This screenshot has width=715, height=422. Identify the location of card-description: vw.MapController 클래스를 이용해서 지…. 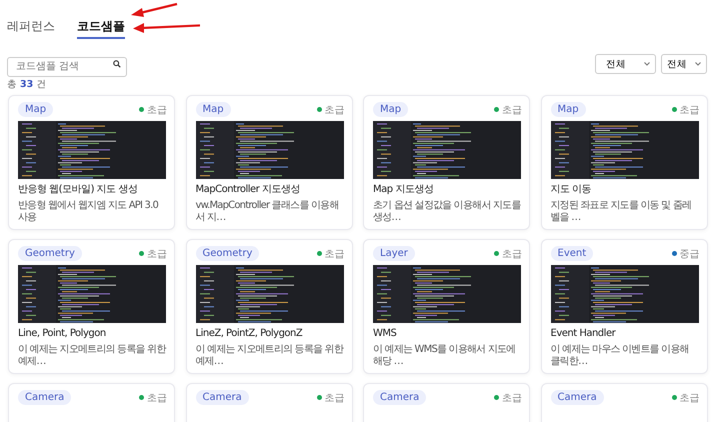
(268, 212).